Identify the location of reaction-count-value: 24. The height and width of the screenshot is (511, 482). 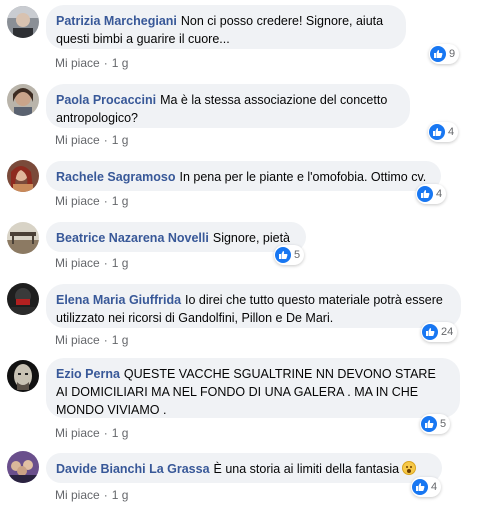
(447, 332).